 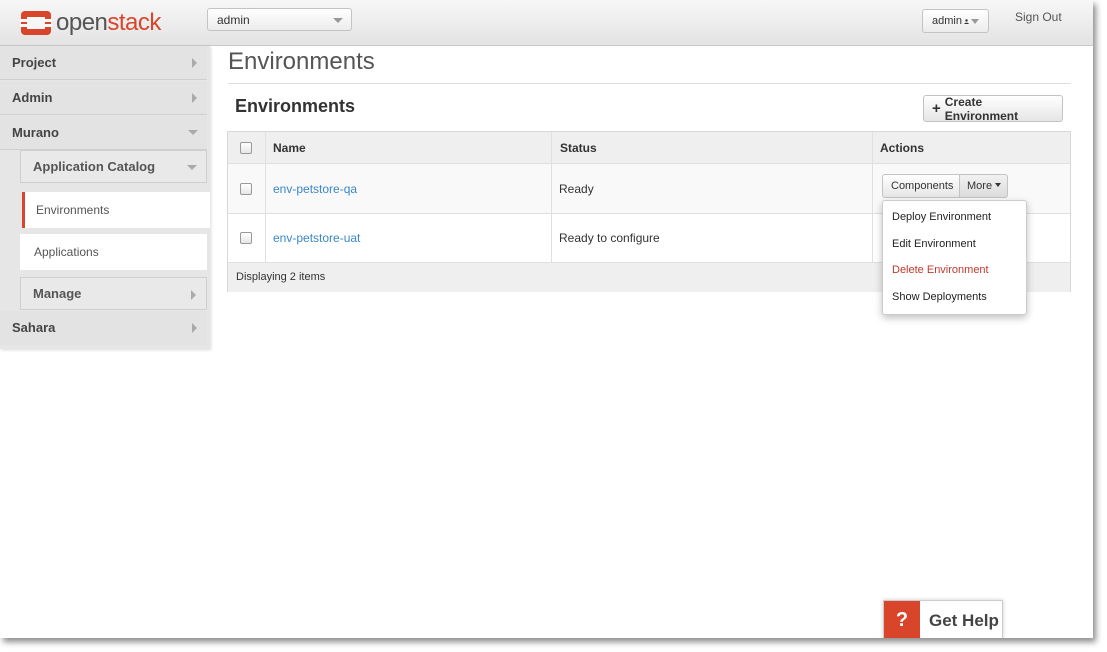 What do you see at coordinates (295, 106) in the screenshot?
I see `table-title: Environments` at bounding box center [295, 106].